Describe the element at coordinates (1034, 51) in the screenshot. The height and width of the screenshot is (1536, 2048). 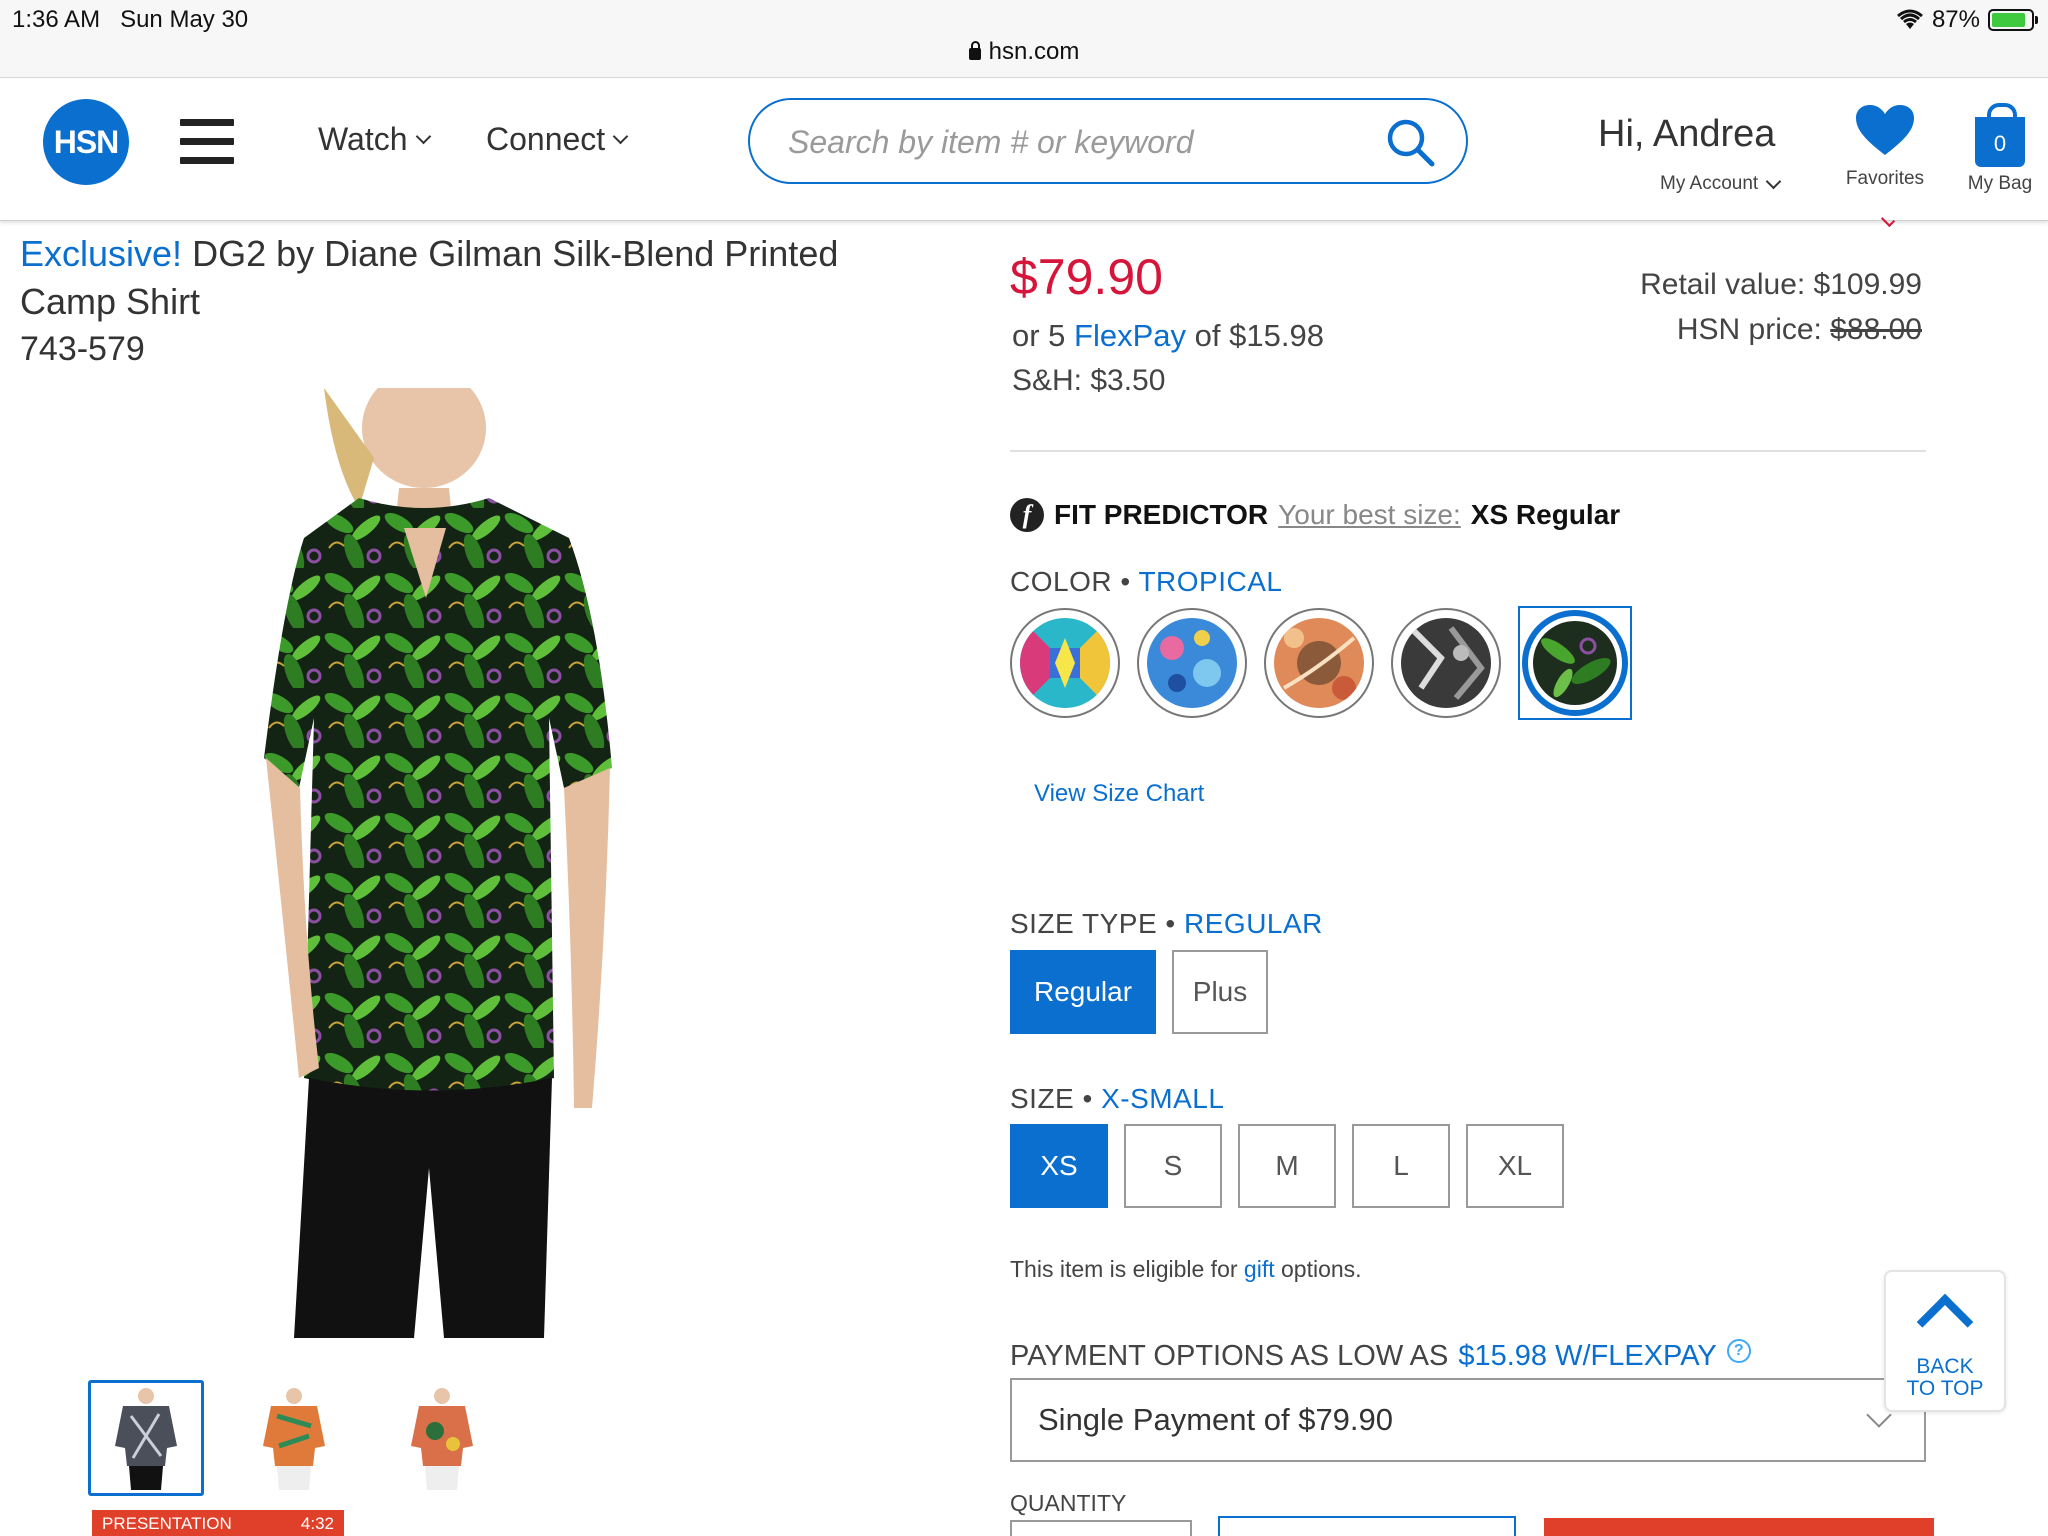
I see `url-text: hsn.com` at that location.